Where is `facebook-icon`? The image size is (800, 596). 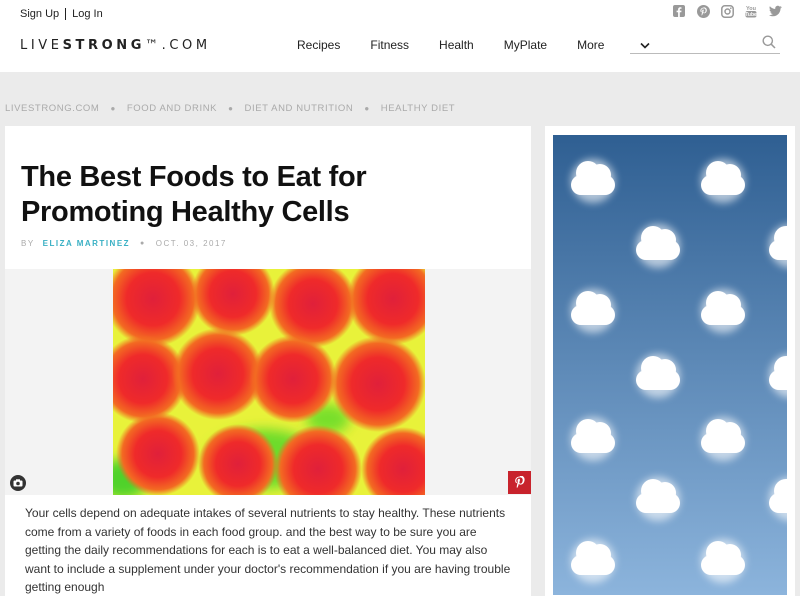
facebook-icon is located at coordinates (679, 11).